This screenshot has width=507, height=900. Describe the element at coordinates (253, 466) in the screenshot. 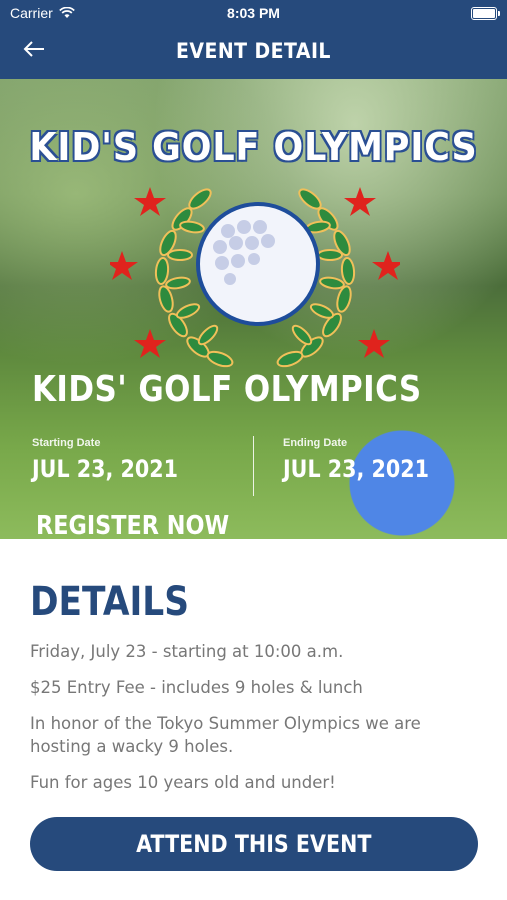

I see `date-divider` at that location.